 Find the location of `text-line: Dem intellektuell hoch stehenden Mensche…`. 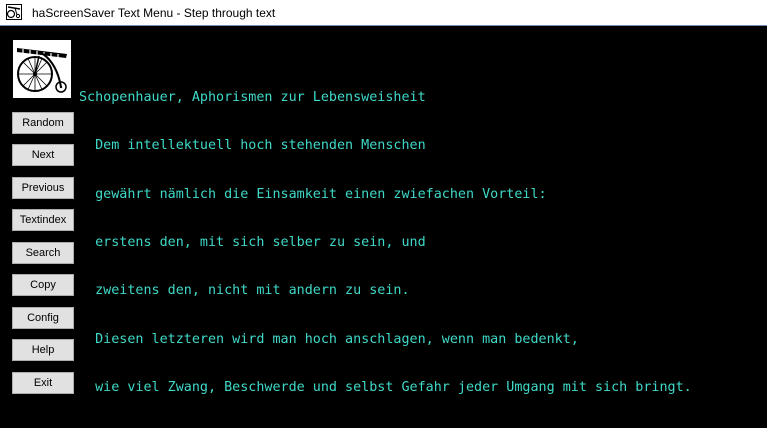

text-line: Dem intellektuell hoch stehenden Mensche… is located at coordinates (252, 146).